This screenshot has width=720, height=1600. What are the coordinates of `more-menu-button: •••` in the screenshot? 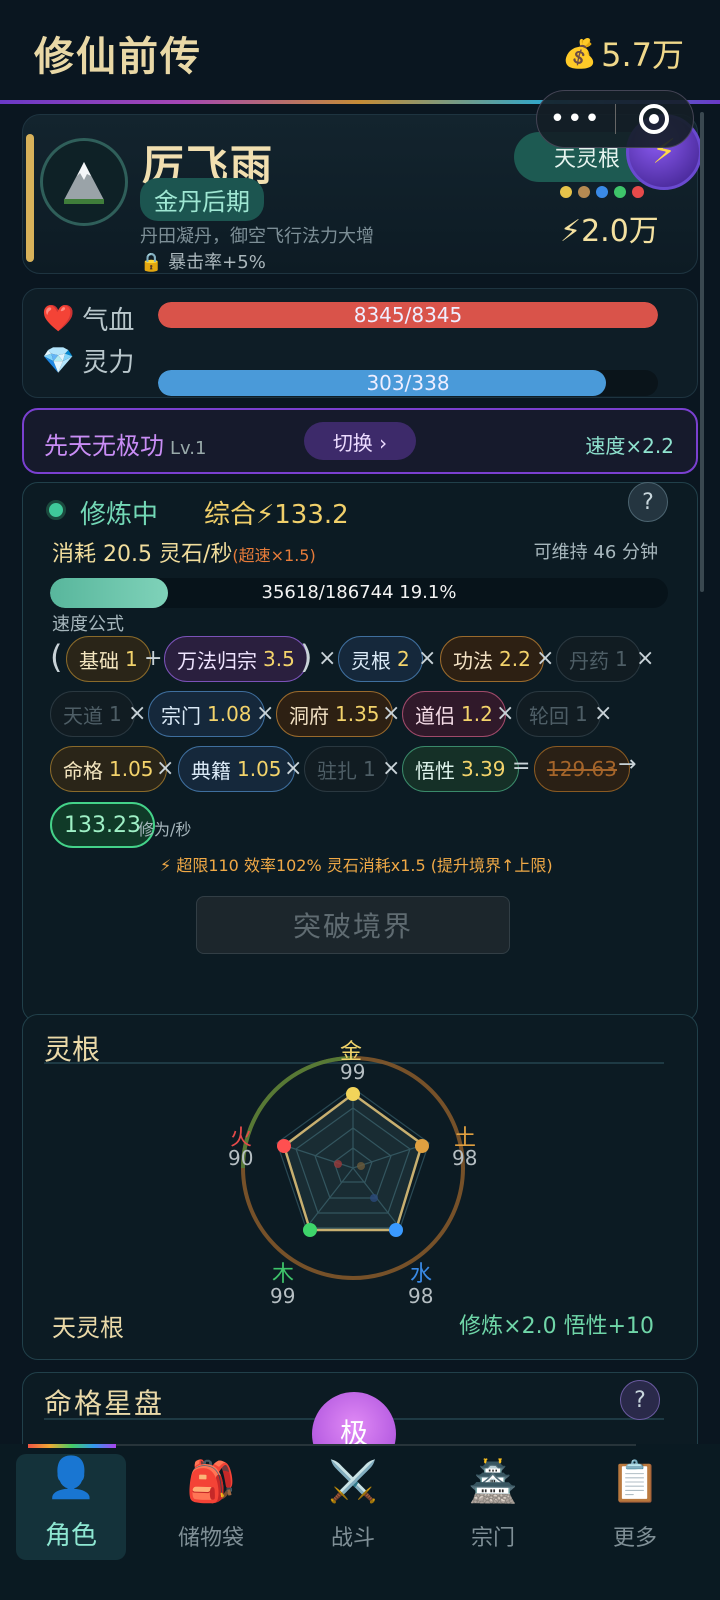 It's located at (576, 119).